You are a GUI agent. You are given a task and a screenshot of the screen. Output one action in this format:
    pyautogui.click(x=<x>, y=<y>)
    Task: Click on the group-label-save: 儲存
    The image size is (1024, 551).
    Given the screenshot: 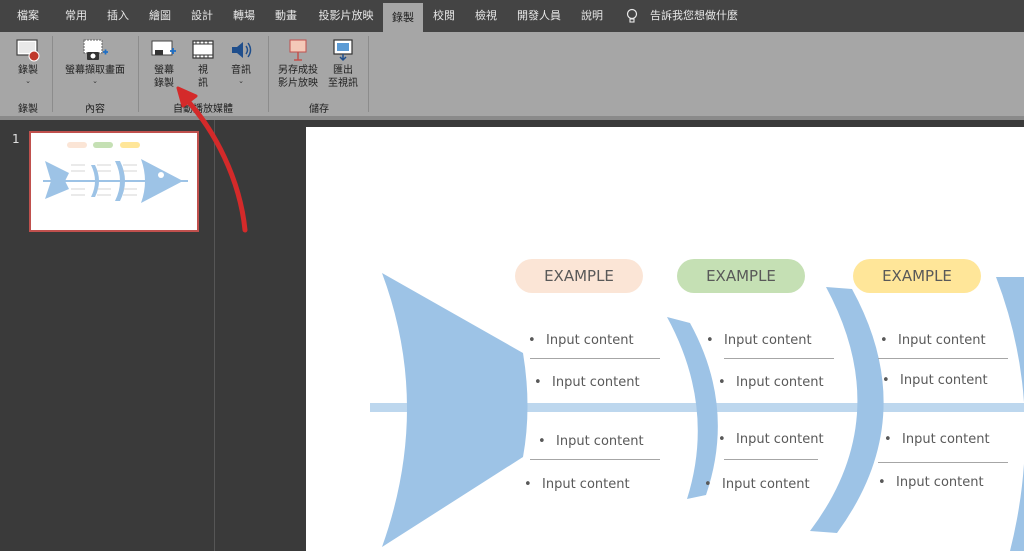 What is the action you would take?
    pyautogui.click(x=319, y=109)
    